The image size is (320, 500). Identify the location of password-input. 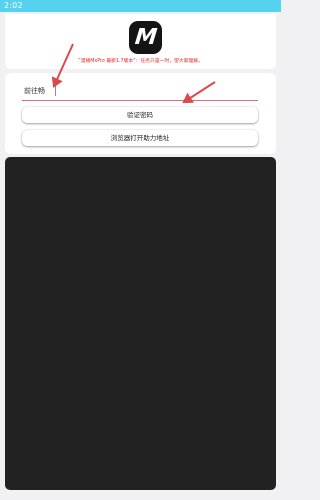
(140, 91).